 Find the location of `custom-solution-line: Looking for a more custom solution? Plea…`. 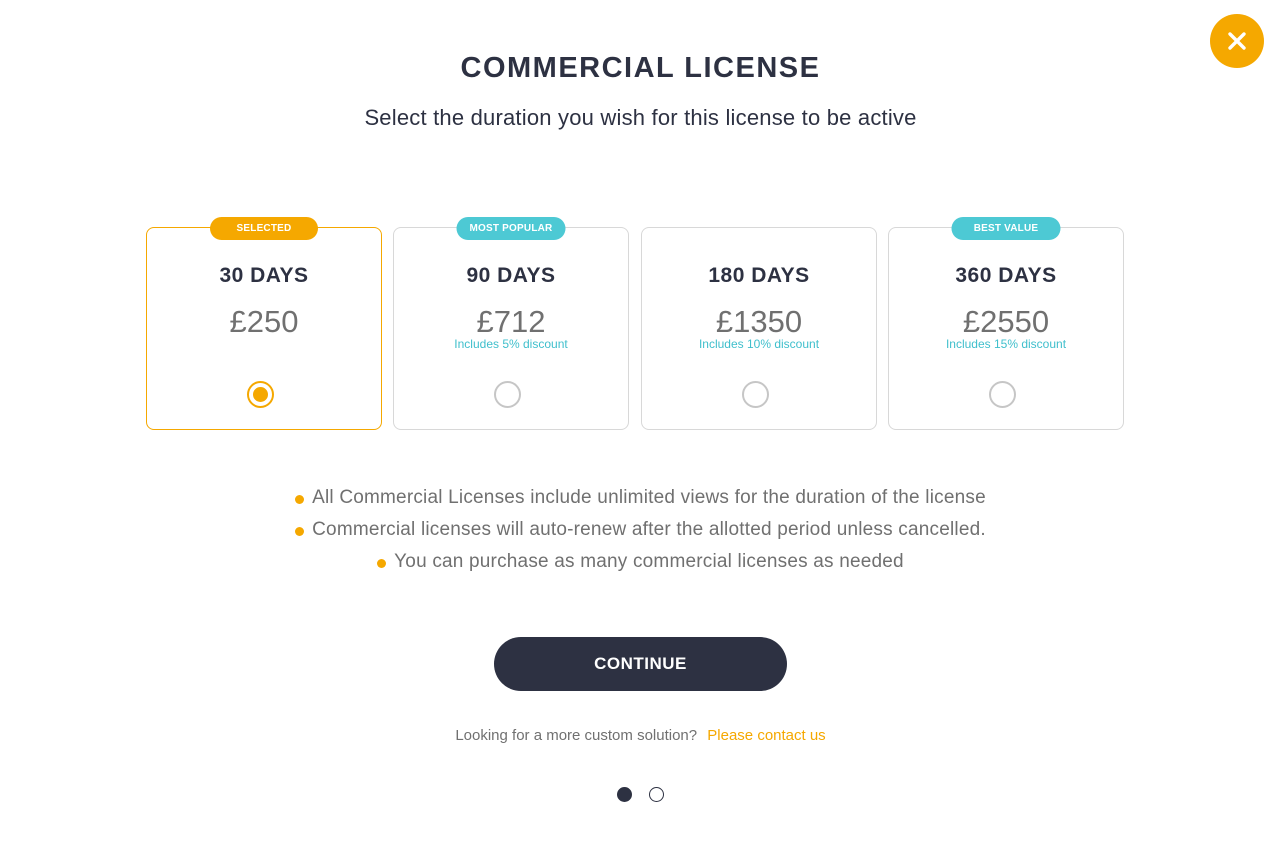

custom-solution-line: Looking for a more custom solution? Plea… is located at coordinates (640, 735).